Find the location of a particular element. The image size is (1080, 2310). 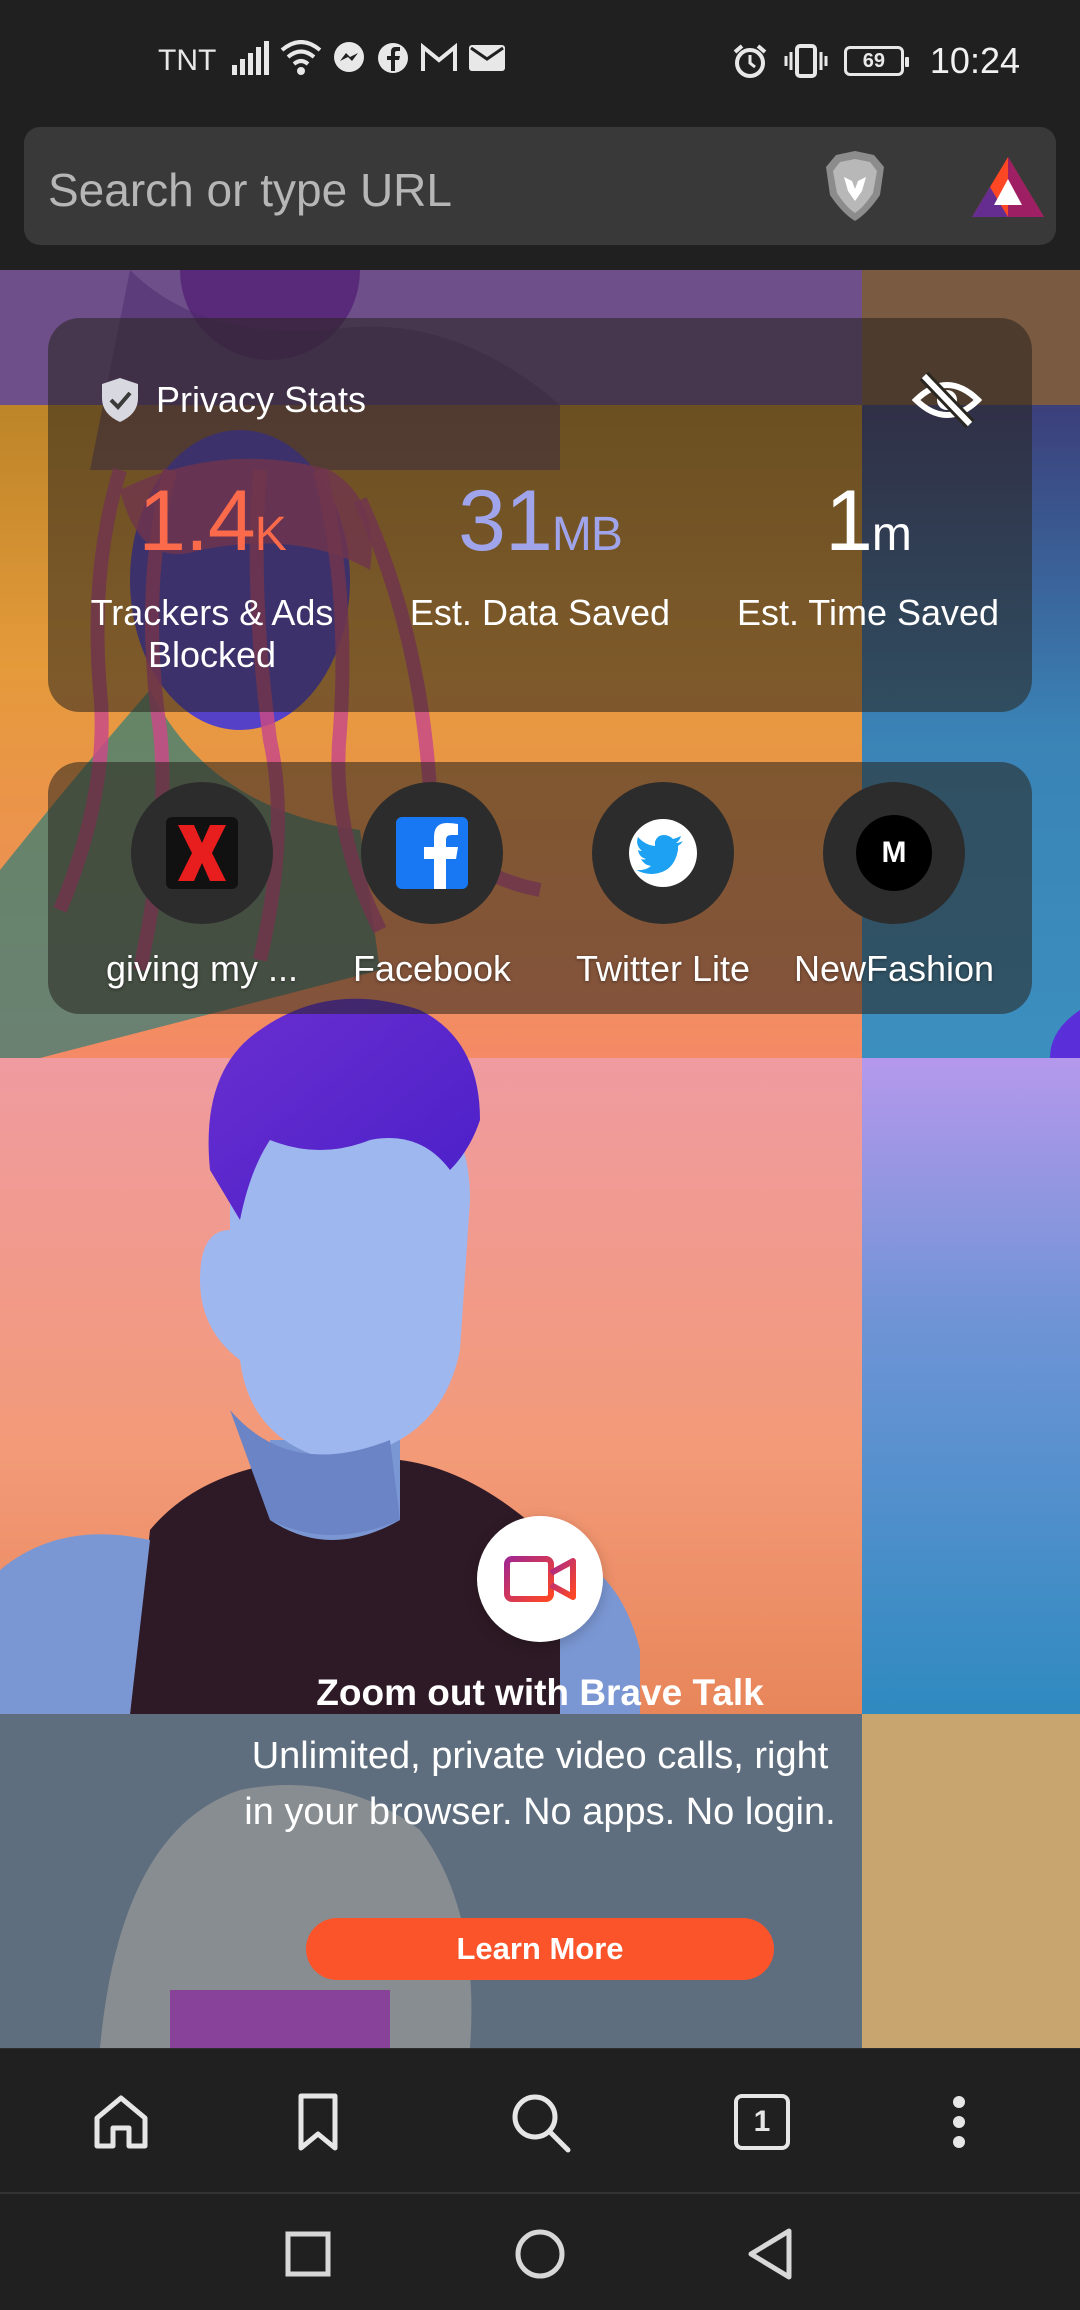

stat-trackers-value: 1.4K is located at coordinates (212, 521).